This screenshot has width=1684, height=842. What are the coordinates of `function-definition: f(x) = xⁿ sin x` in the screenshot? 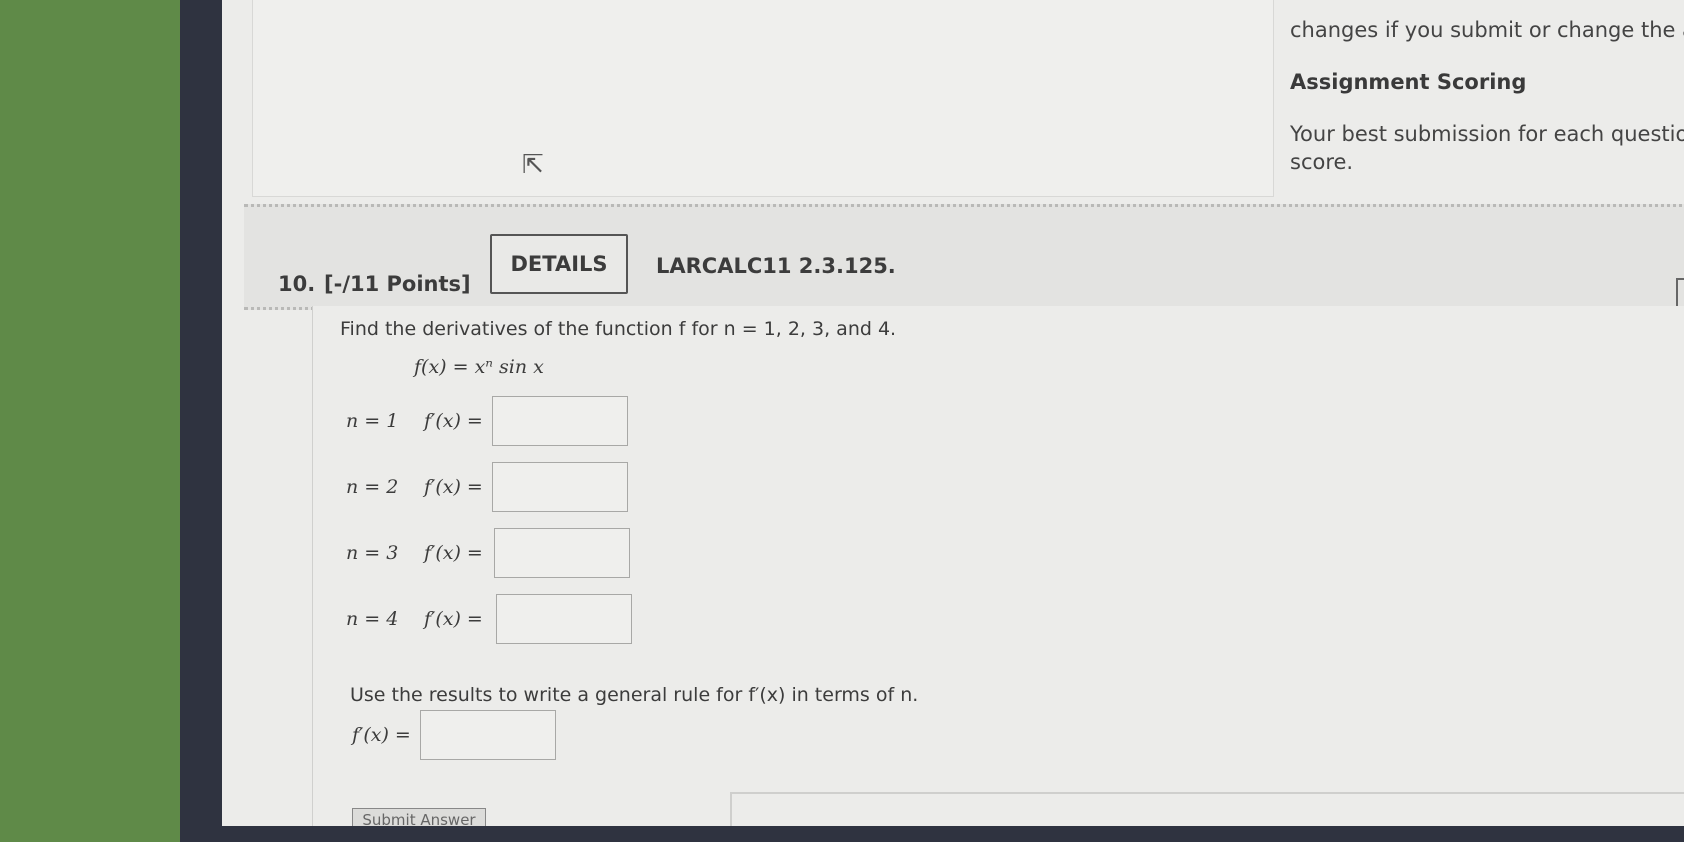 It's located at (479, 367).